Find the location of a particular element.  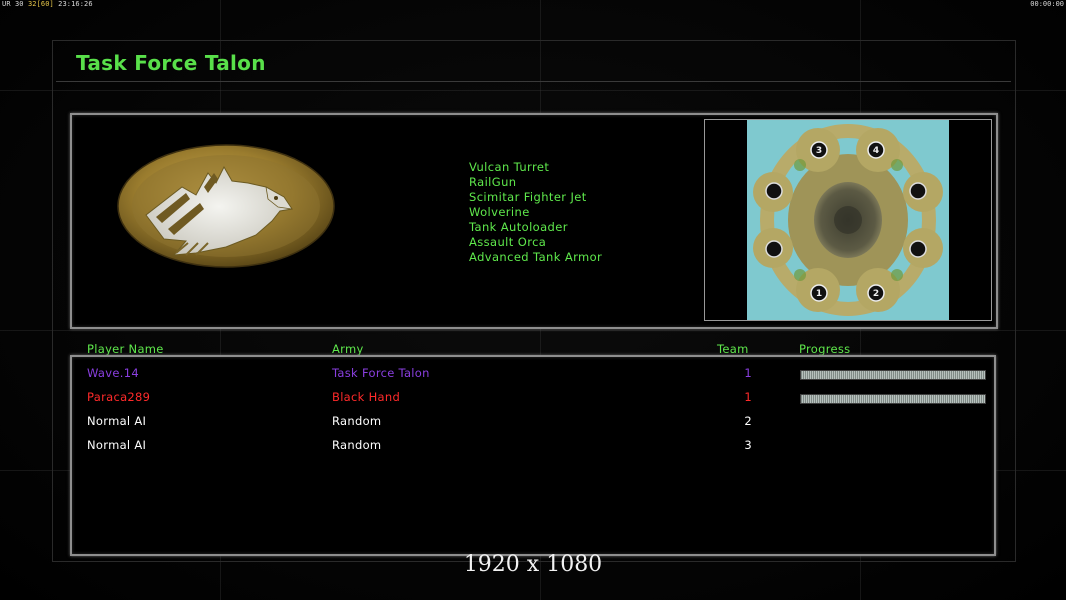

player-team: 3 is located at coordinates (748, 445).